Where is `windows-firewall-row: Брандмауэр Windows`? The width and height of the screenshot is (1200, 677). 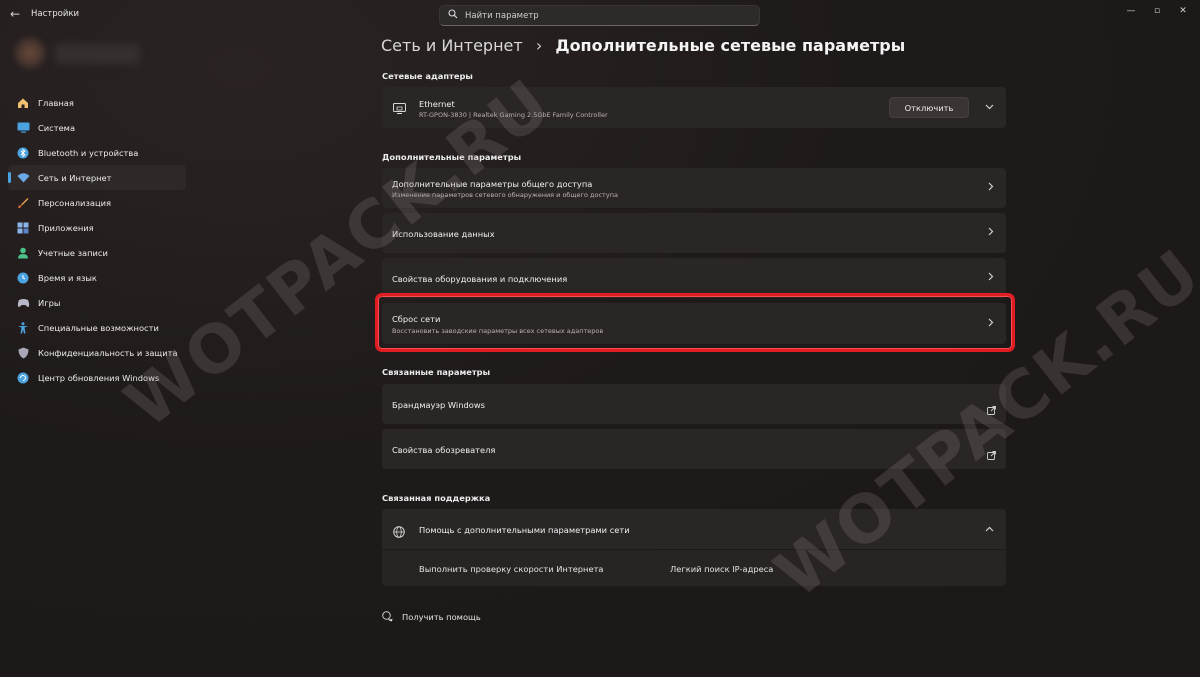 windows-firewall-row: Брандмауэр Windows is located at coordinates (694, 404).